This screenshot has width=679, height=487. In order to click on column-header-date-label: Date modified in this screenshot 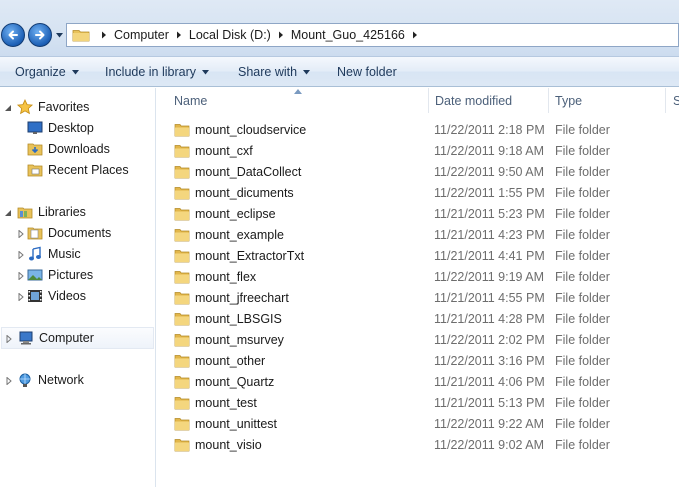, I will do `click(474, 100)`.